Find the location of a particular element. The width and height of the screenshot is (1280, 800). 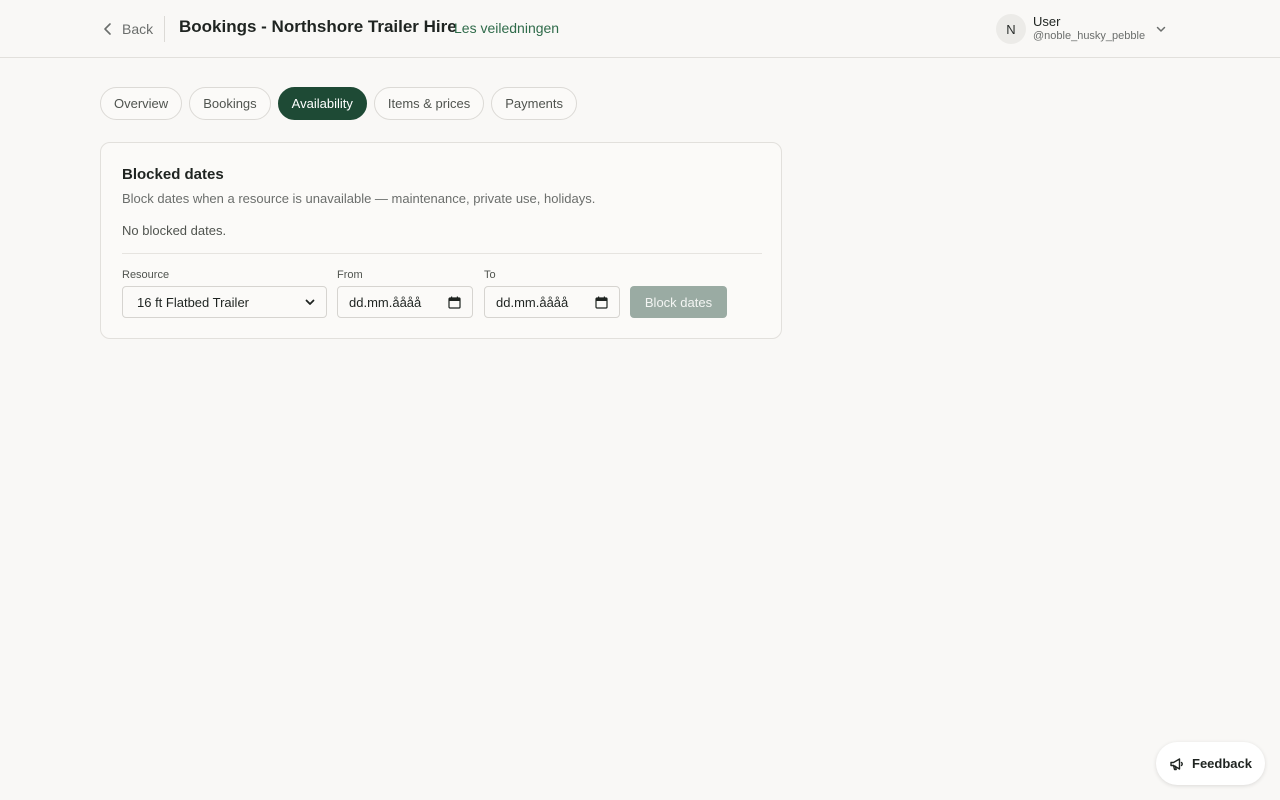

back-button: Back is located at coordinates (126, 29).